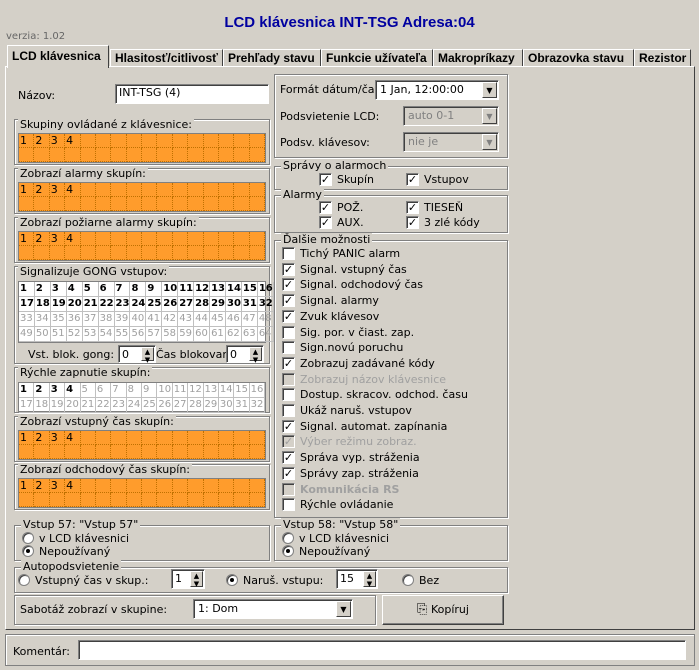 The height and width of the screenshot is (670, 699). I want to click on input-cell: 42, so click(170, 319).